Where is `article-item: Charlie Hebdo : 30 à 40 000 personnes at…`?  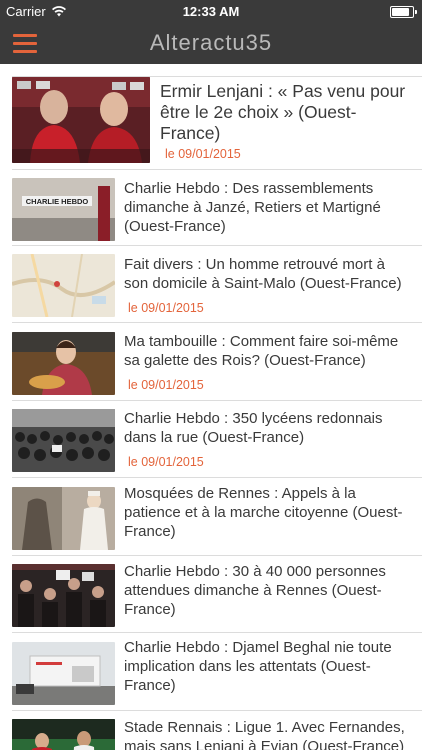
article-item: Charlie Hebdo : 30 à 40 000 personnes at… is located at coordinates (211, 597).